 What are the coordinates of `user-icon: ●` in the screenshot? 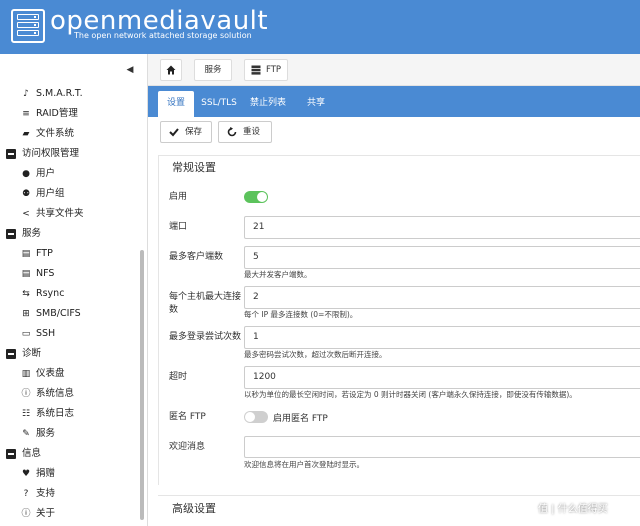 It's located at (26, 174).